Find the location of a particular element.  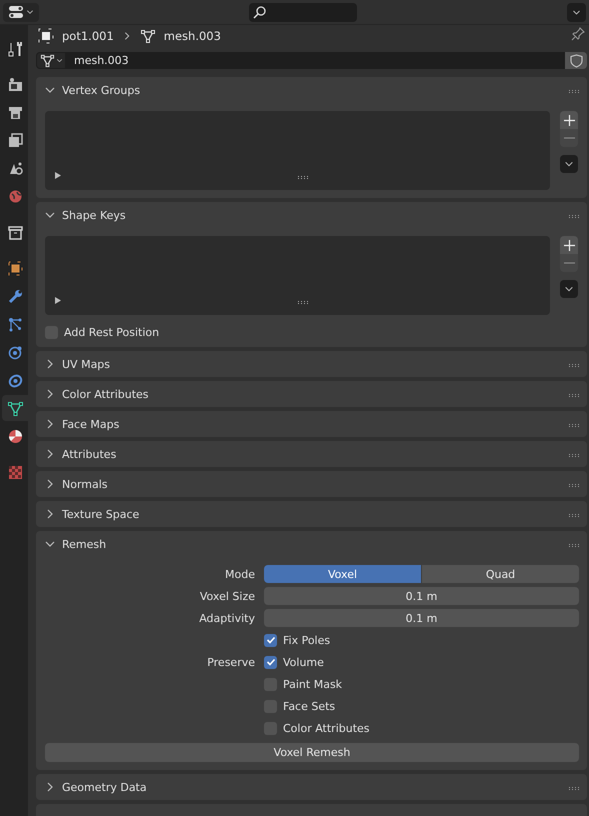

mesh-browse-button is located at coordinates (51, 61).